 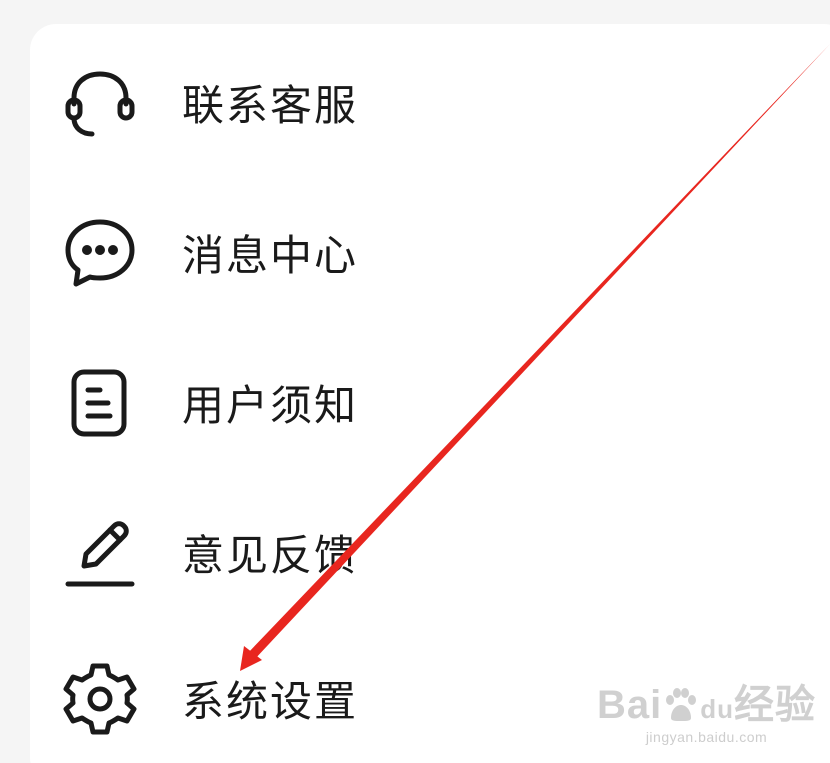 What do you see at coordinates (105, 402) in the screenshot?
I see `document-icon` at bounding box center [105, 402].